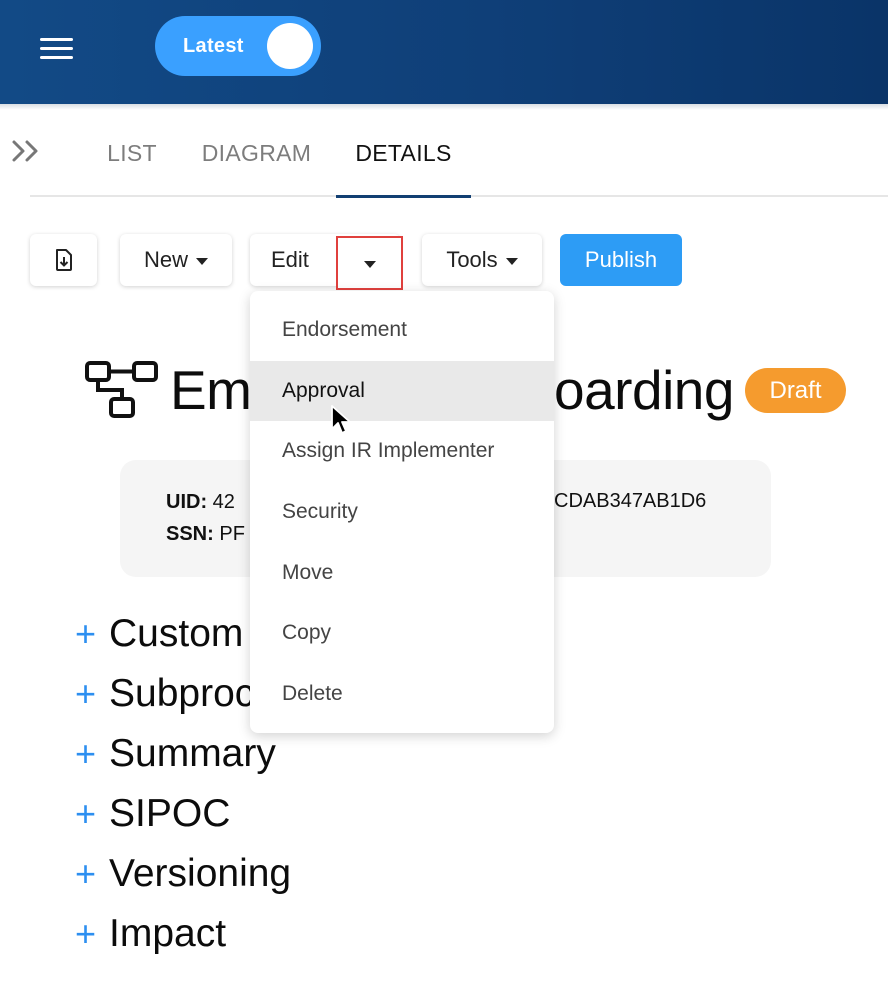 The height and width of the screenshot is (1000, 888). I want to click on uid-label: UID:, so click(187, 502).